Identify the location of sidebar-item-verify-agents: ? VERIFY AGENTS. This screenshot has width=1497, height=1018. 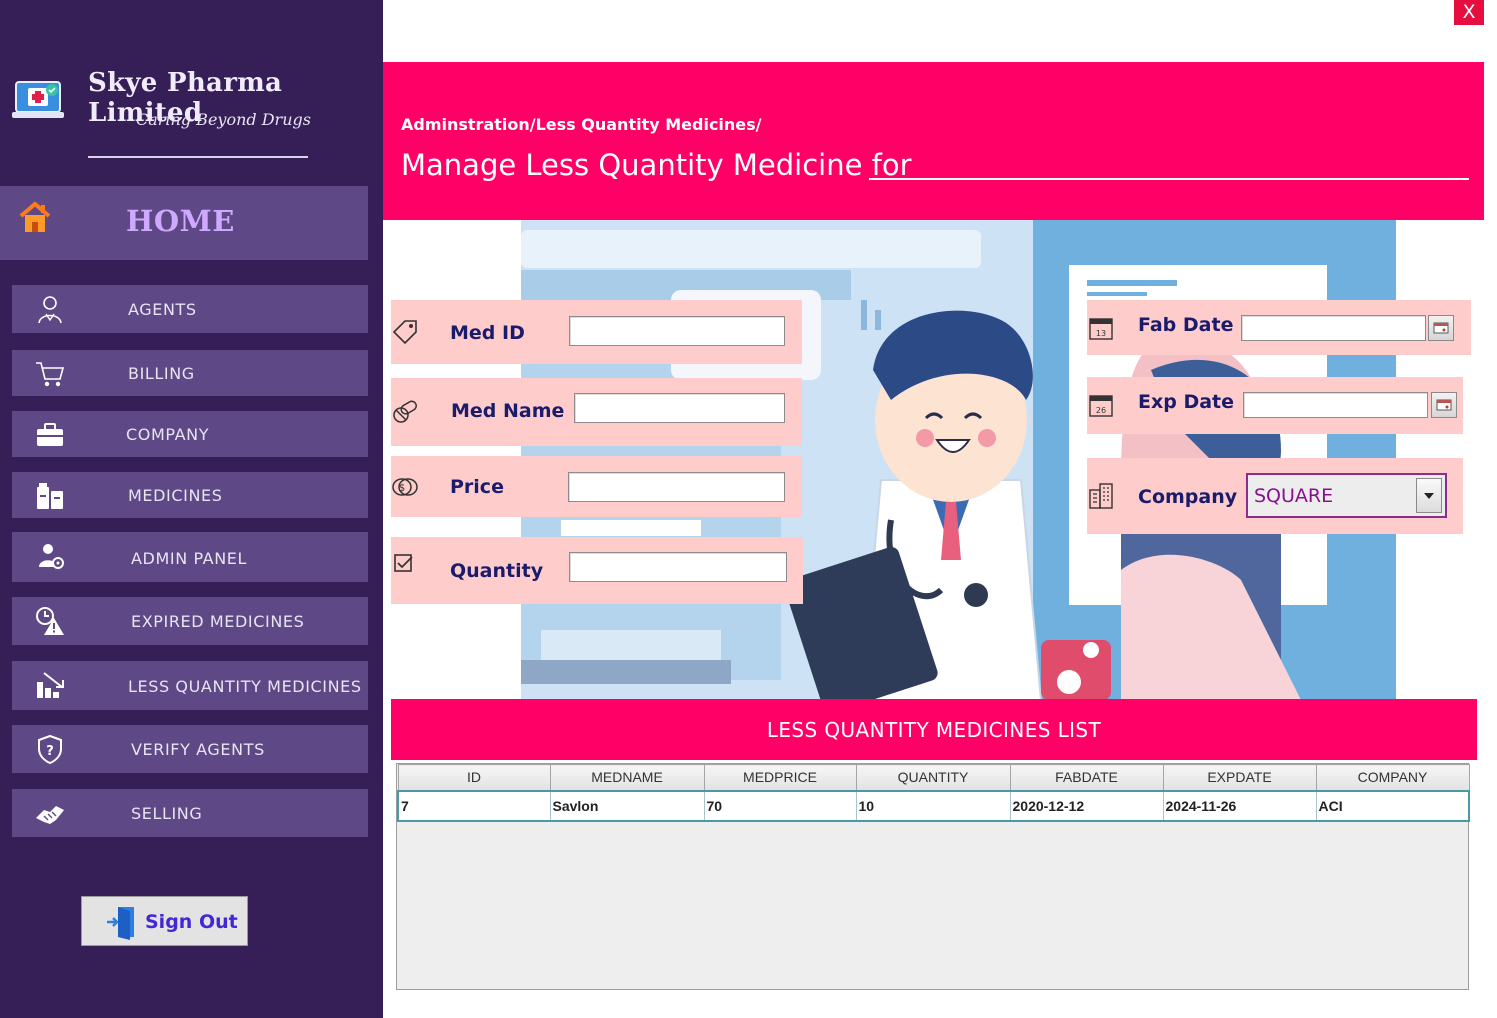
(190, 749).